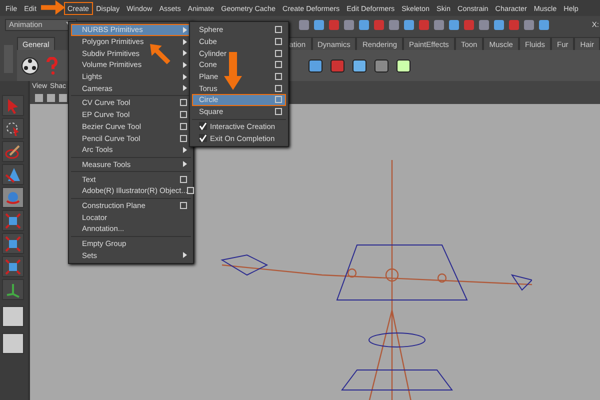  I want to click on film-reel-icon, so click(30, 65).